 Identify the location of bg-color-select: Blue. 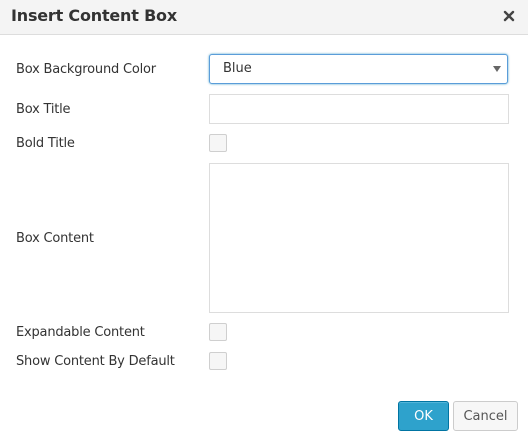
(358, 69).